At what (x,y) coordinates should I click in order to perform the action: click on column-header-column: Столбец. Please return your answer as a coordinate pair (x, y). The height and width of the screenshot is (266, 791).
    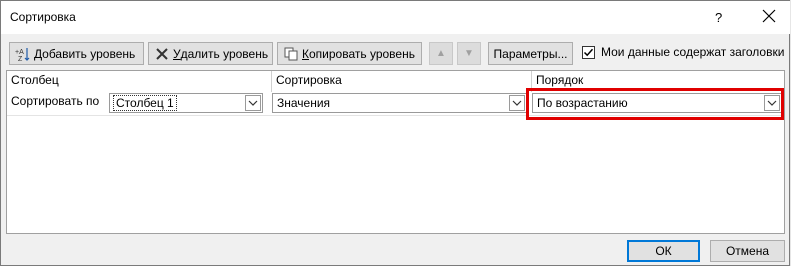
    Looking at the image, I should click on (35, 80).